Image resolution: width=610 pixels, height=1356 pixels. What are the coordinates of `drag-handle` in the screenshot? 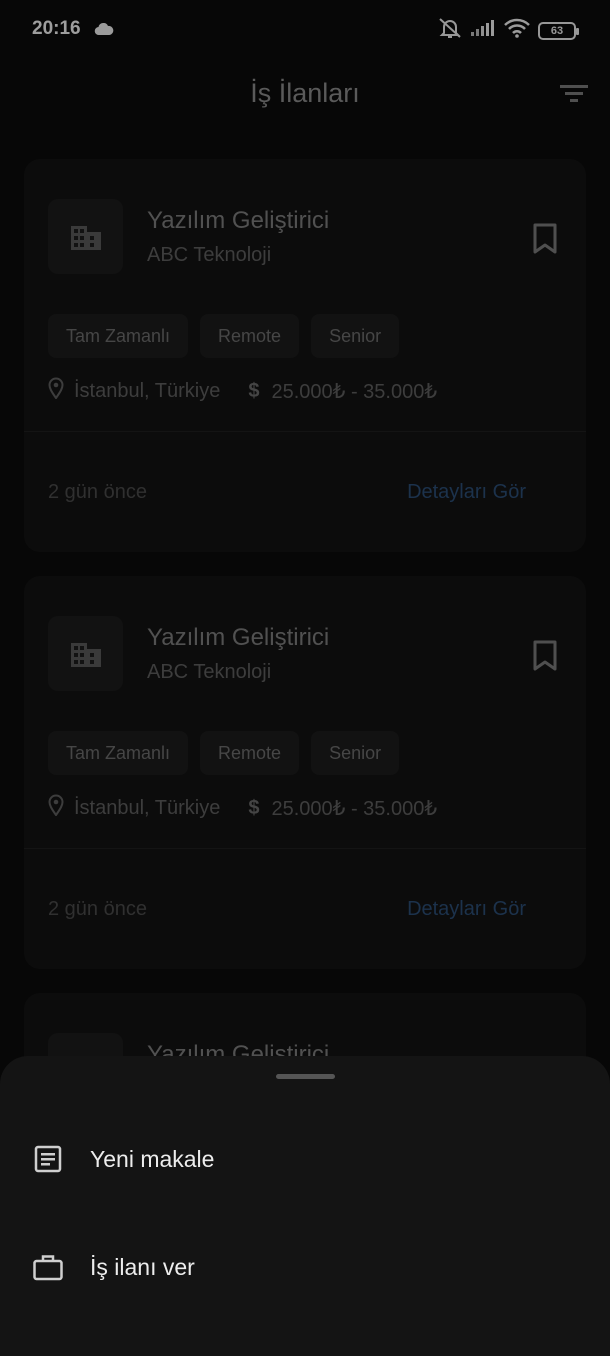 It's located at (305, 1076).